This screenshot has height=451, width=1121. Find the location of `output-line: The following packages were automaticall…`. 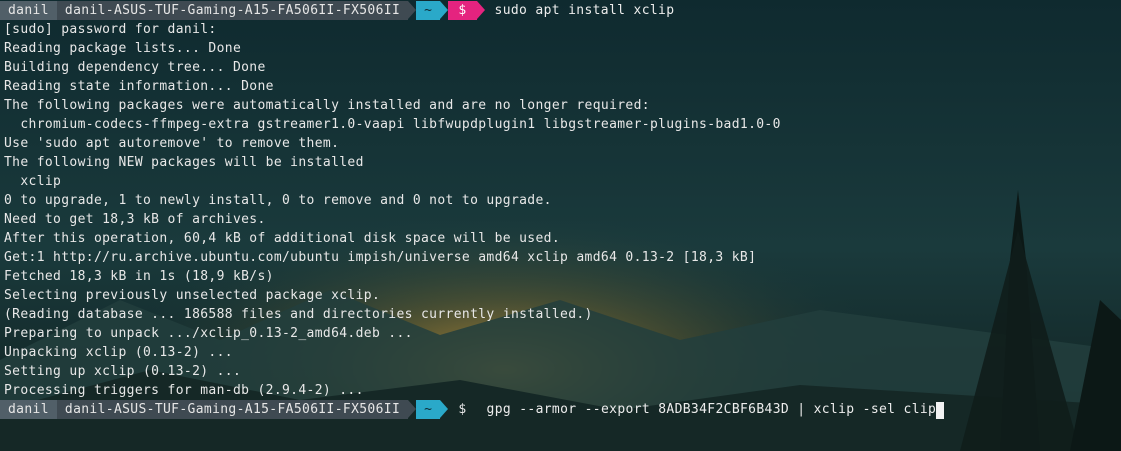

output-line: The following packages were automaticall… is located at coordinates (327, 105).